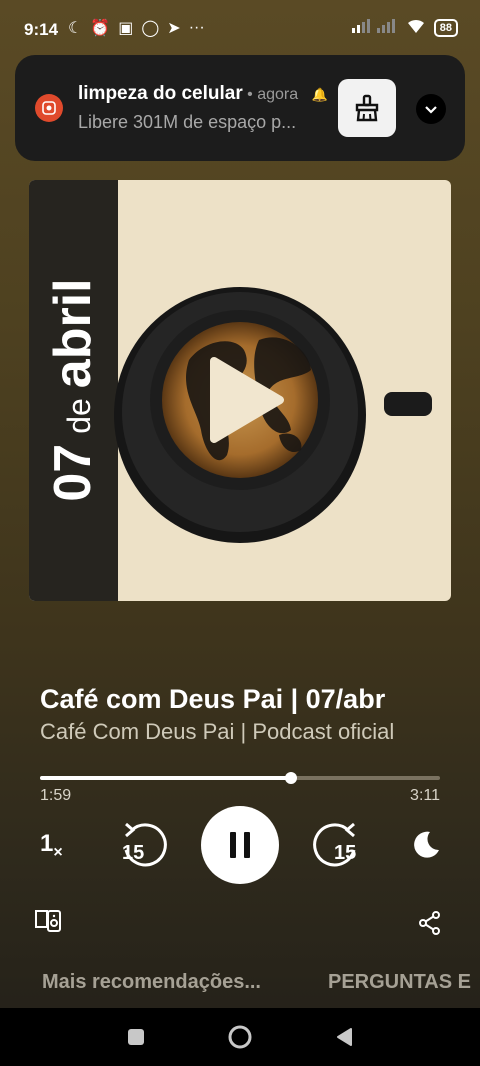  Describe the element at coordinates (217, 732) in the screenshot. I see `show-name-link: Café Com Deus Pai | Podcast oficial` at that location.